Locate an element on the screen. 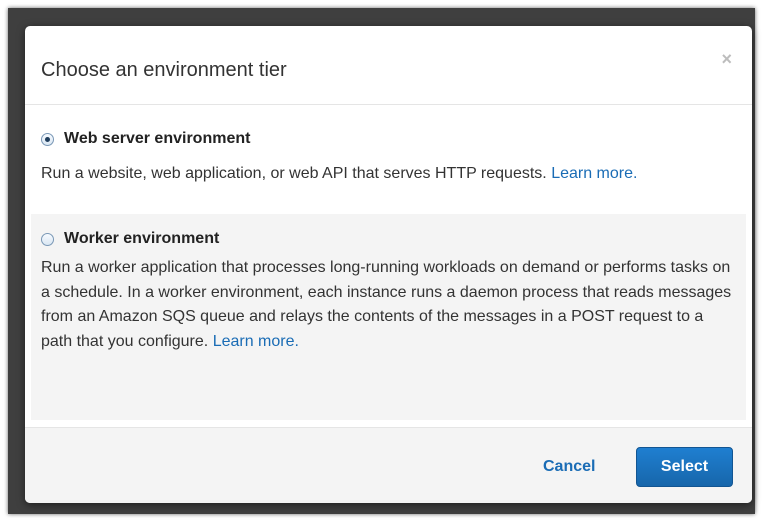  option-title: Worker environment is located at coordinates (142, 238).